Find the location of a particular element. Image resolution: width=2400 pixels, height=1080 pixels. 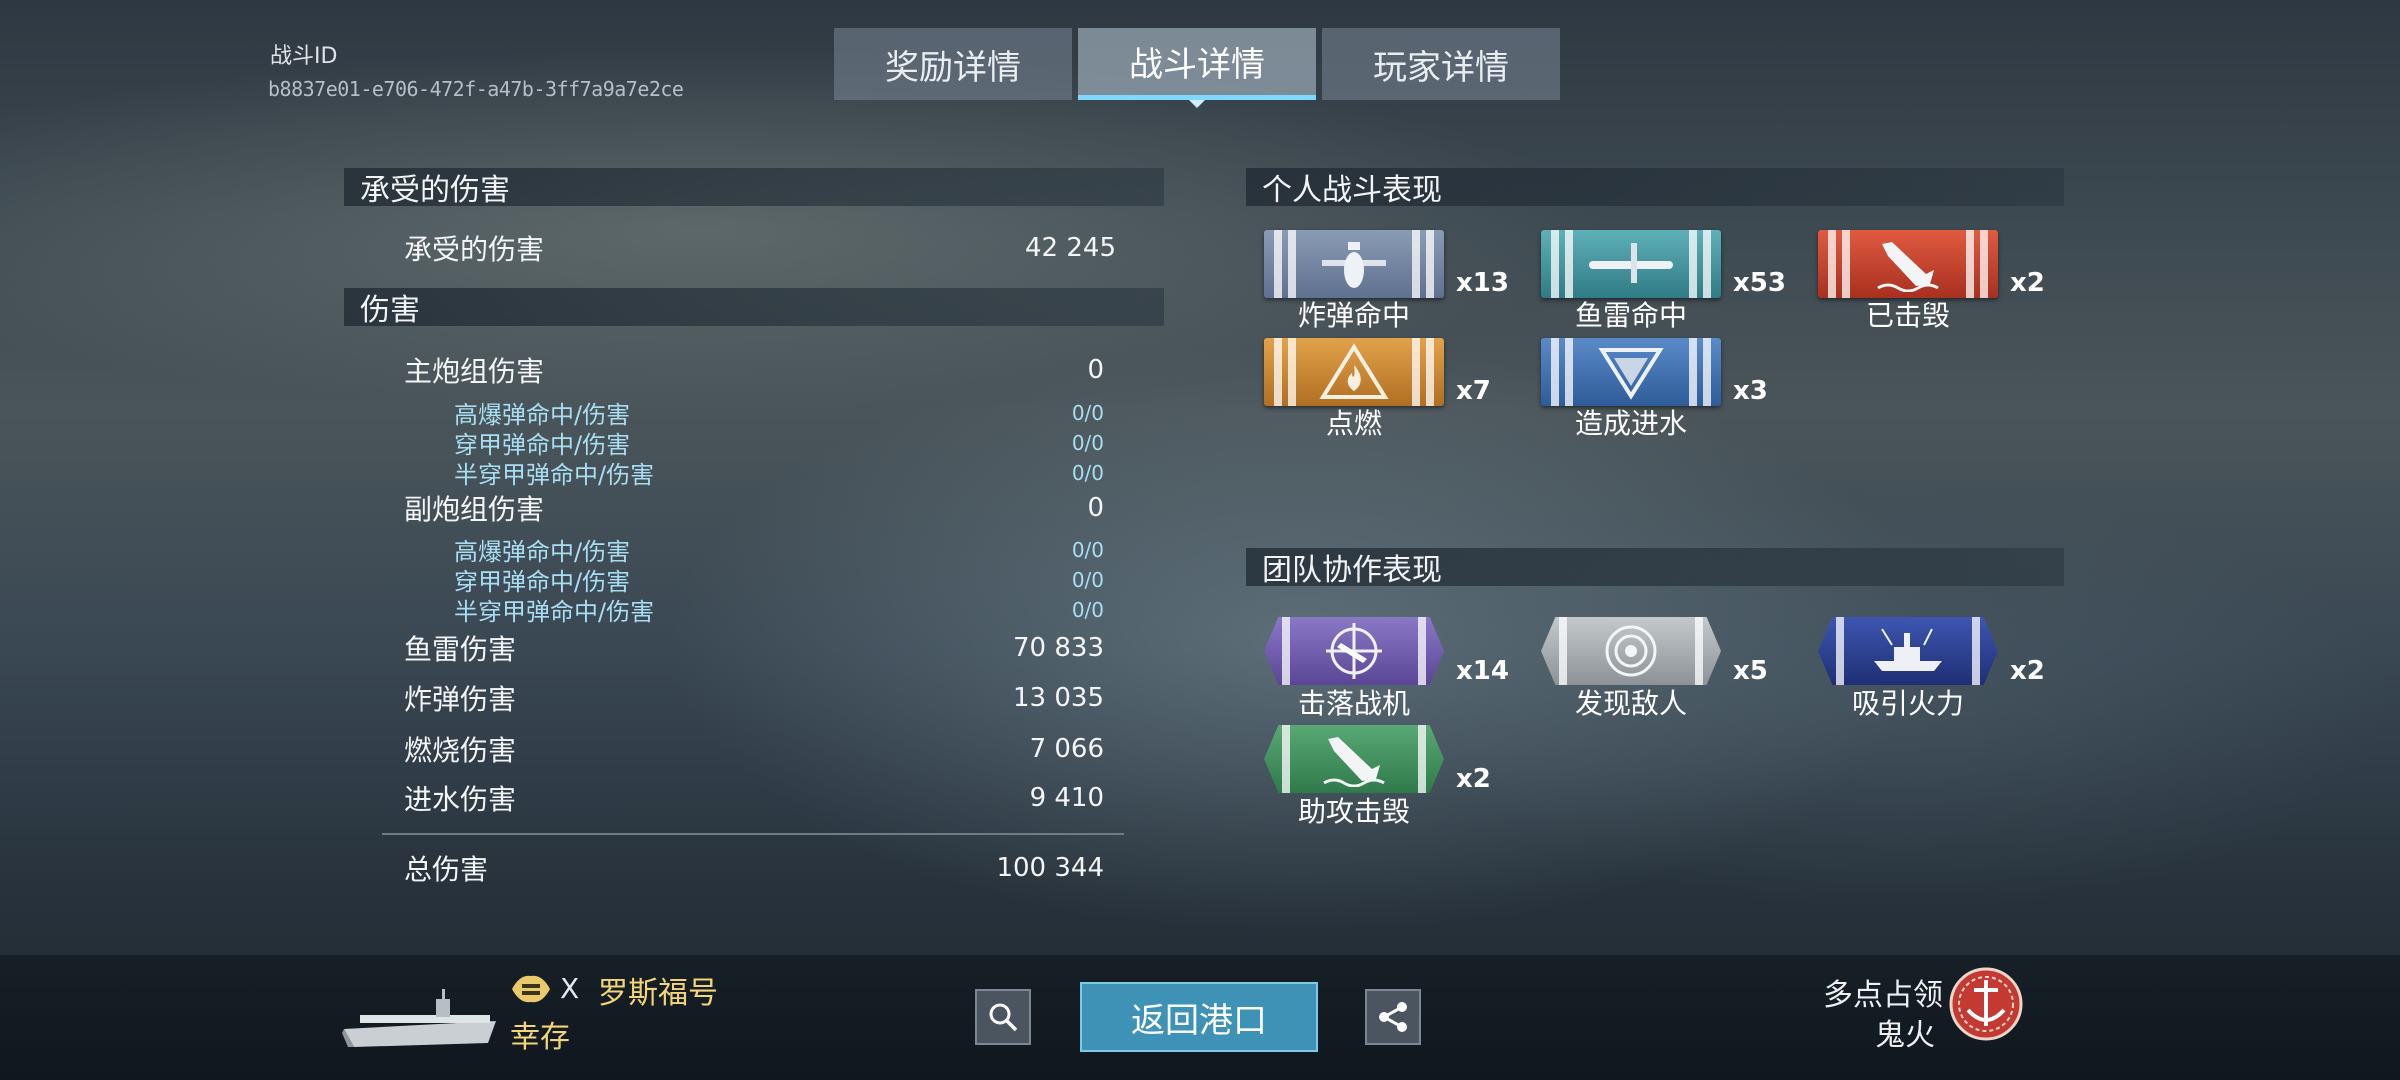

row-label: 鱼雷伤害 is located at coordinates (460, 649).